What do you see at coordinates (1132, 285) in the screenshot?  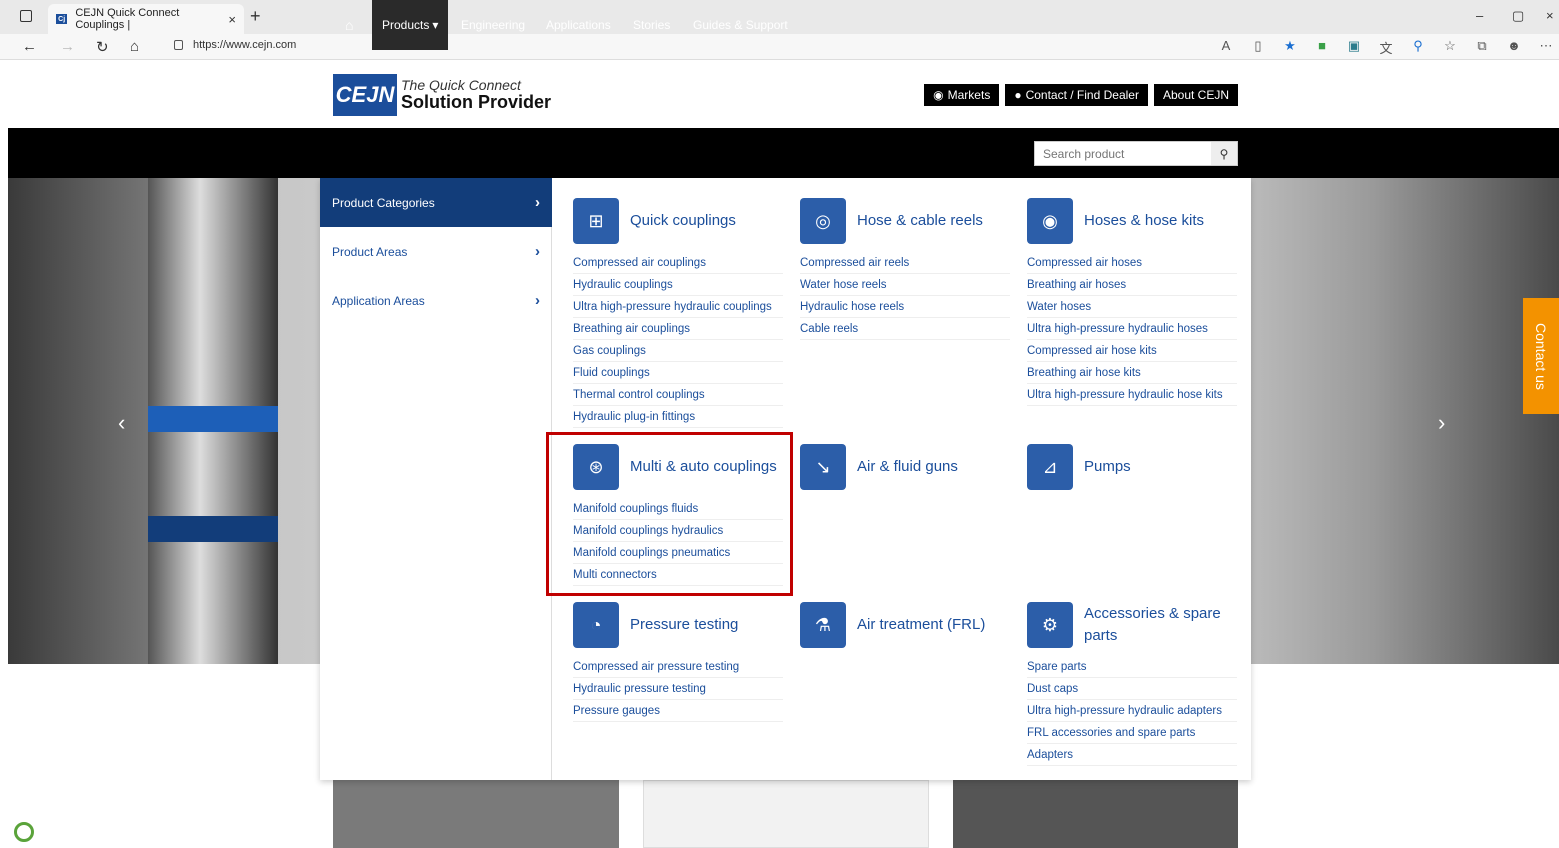 I see `category-link: Breathing air hoses` at bounding box center [1132, 285].